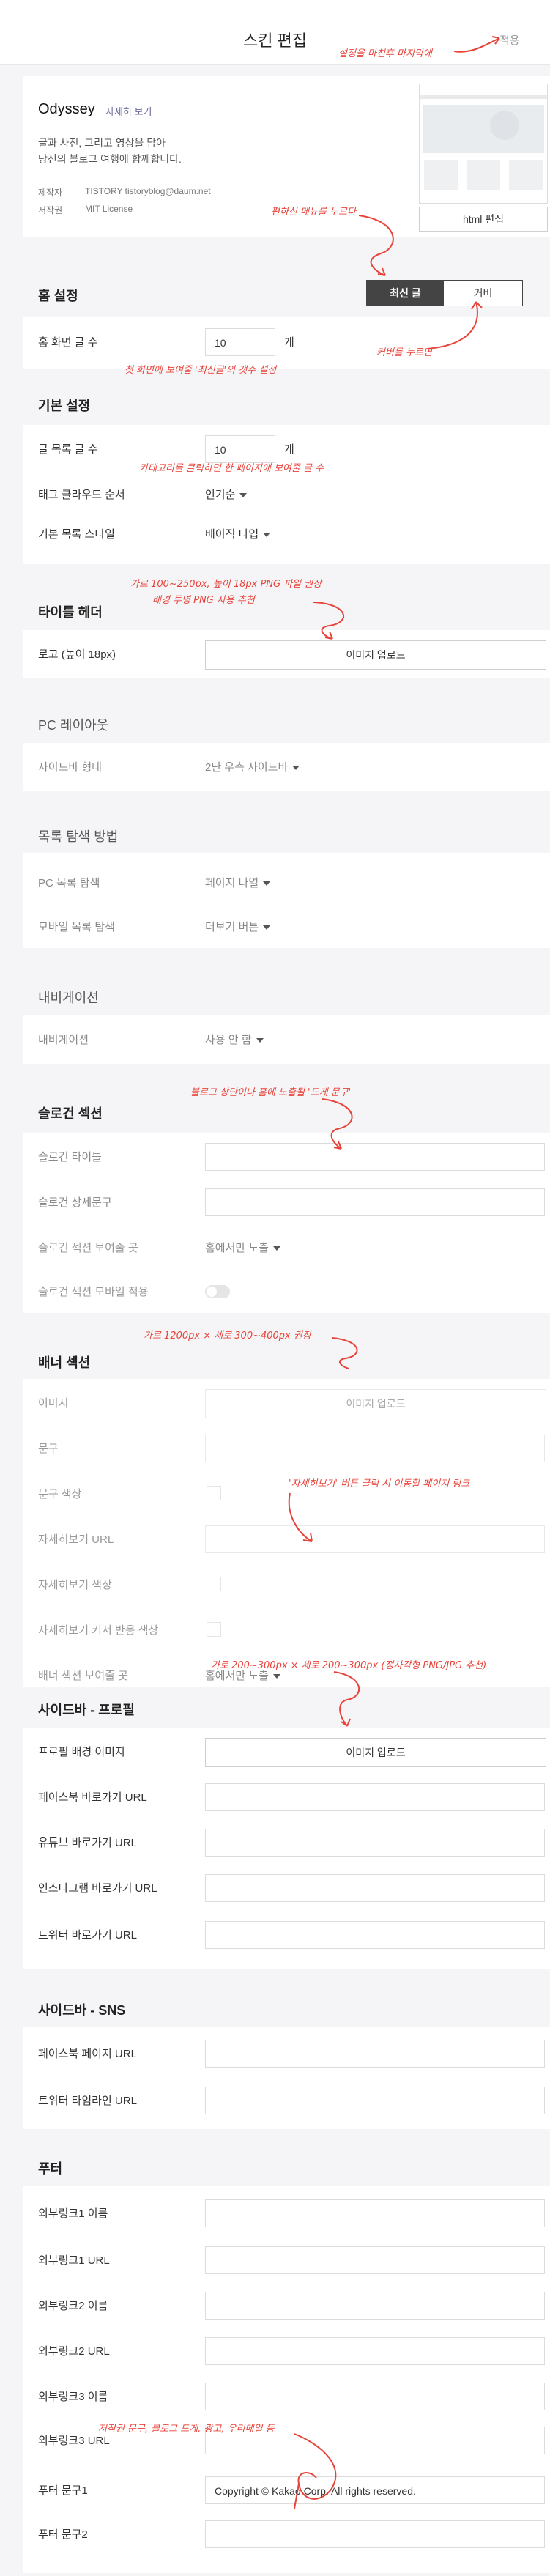 The image size is (550, 2576). What do you see at coordinates (68, 342) in the screenshot?
I see `home-count-label: 홈 화면 글 수` at bounding box center [68, 342].